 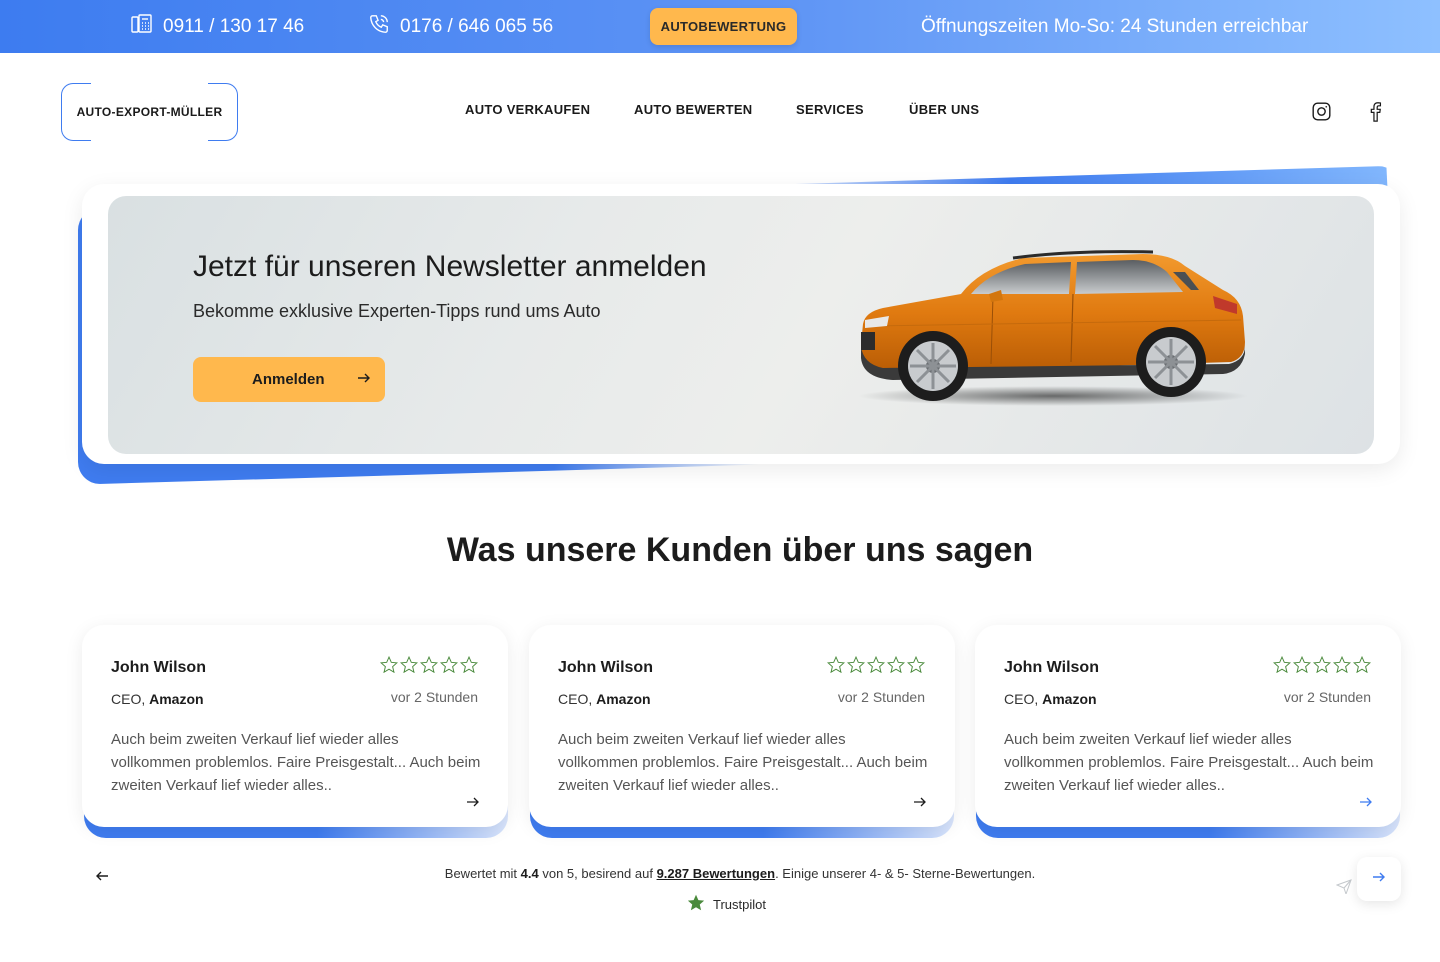 What do you see at coordinates (740, 550) in the screenshot?
I see `reviews-title: Was unsere Kunden über uns sagen` at bounding box center [740, 550].